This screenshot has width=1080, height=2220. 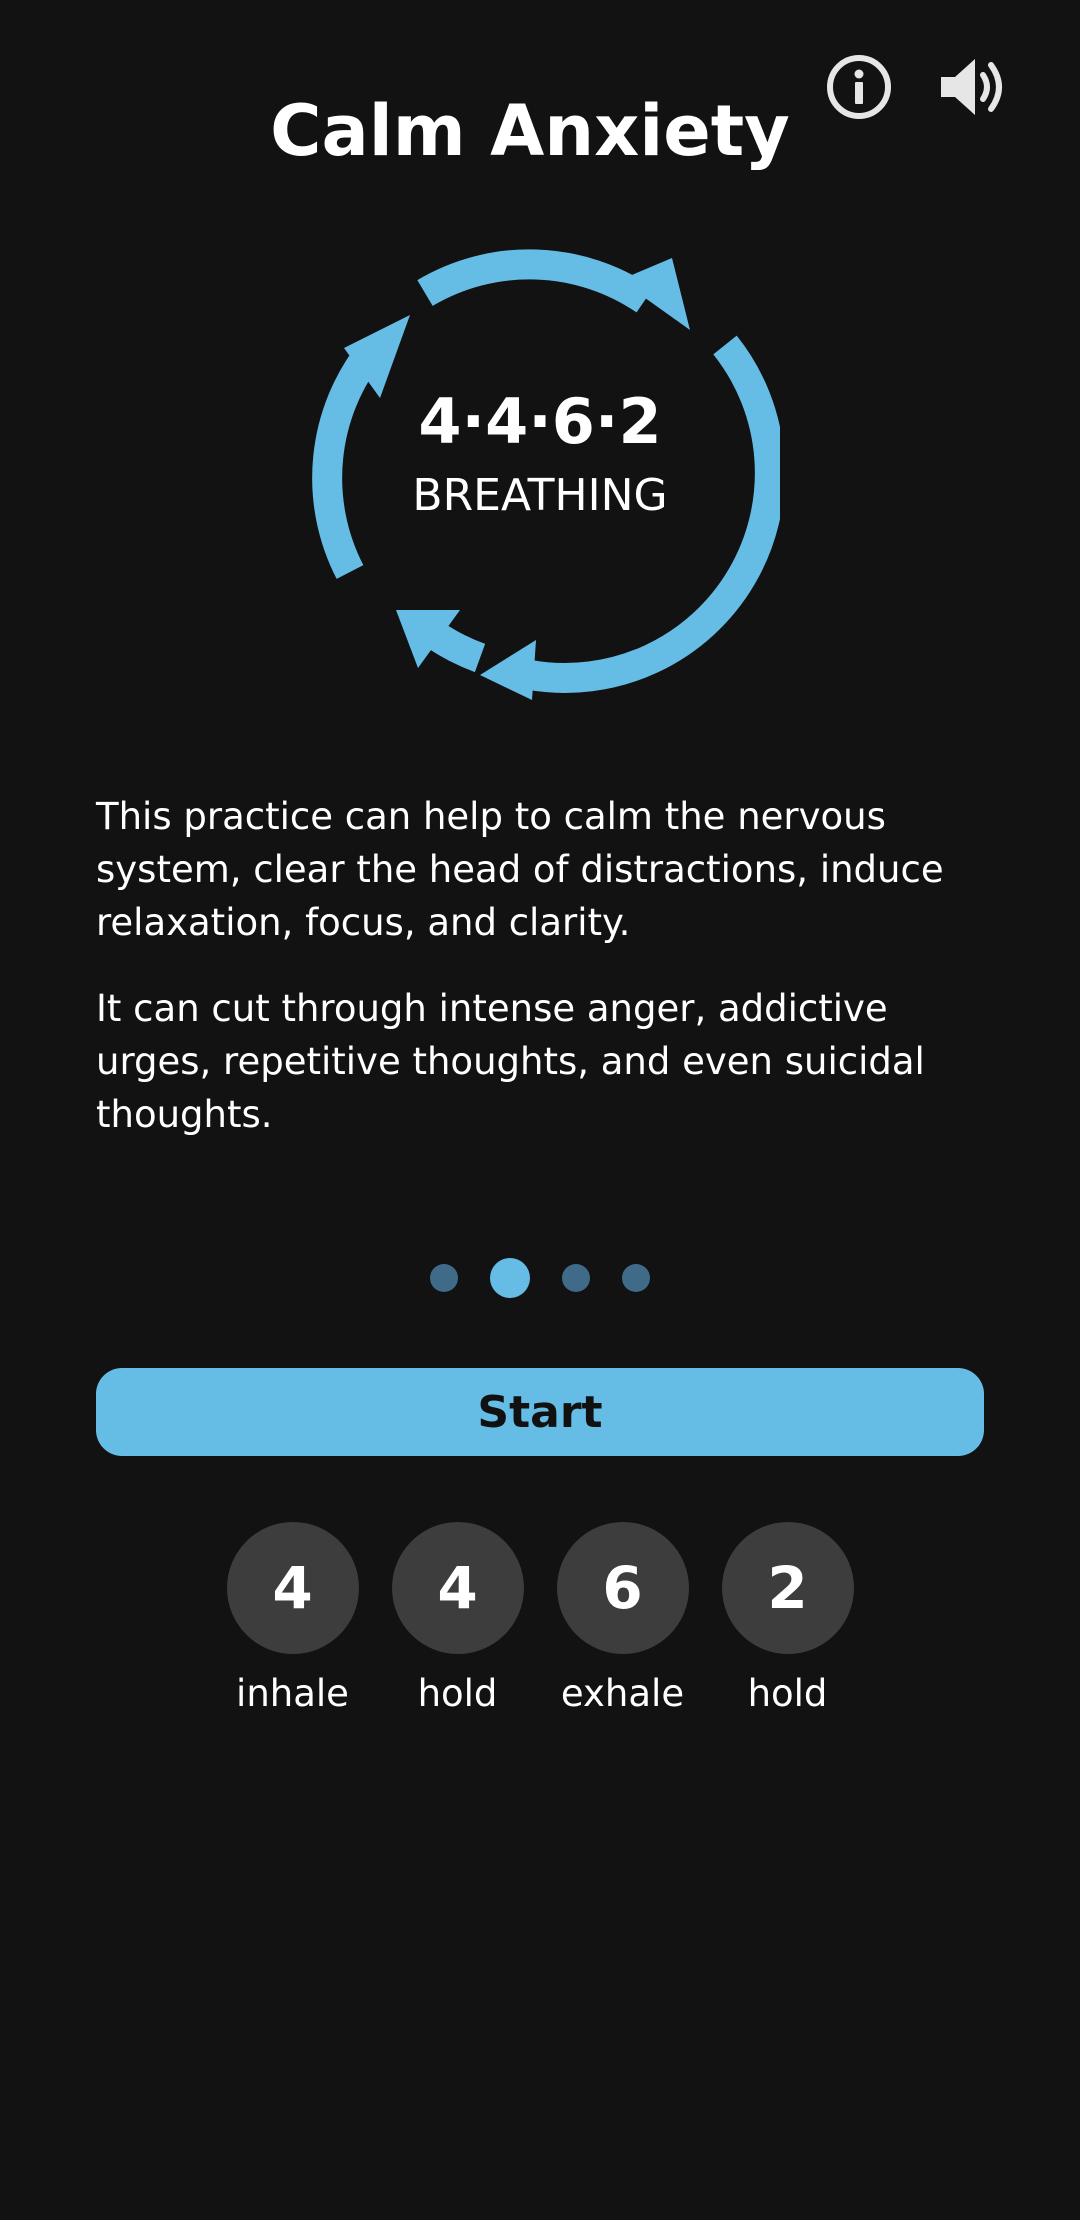 I want to click on step-label: inhale, so click(x=292, y=1693).